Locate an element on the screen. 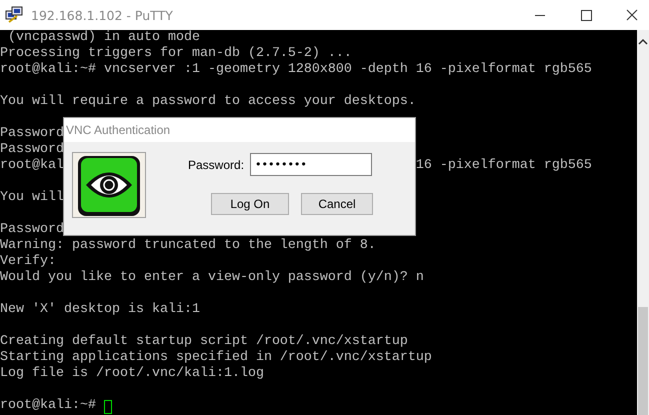  terminal-line: 16 -pixelformat rgb565 is located at coordinates (504, 166).